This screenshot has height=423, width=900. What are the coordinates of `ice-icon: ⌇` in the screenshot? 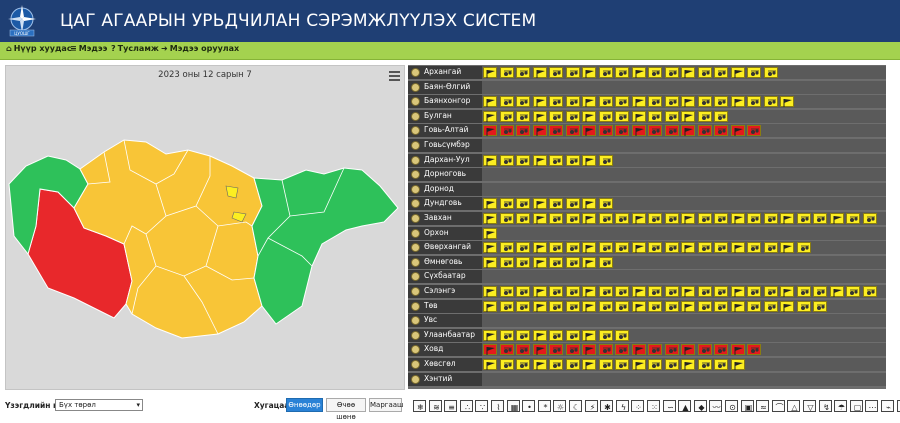 It's located at (497, 406).